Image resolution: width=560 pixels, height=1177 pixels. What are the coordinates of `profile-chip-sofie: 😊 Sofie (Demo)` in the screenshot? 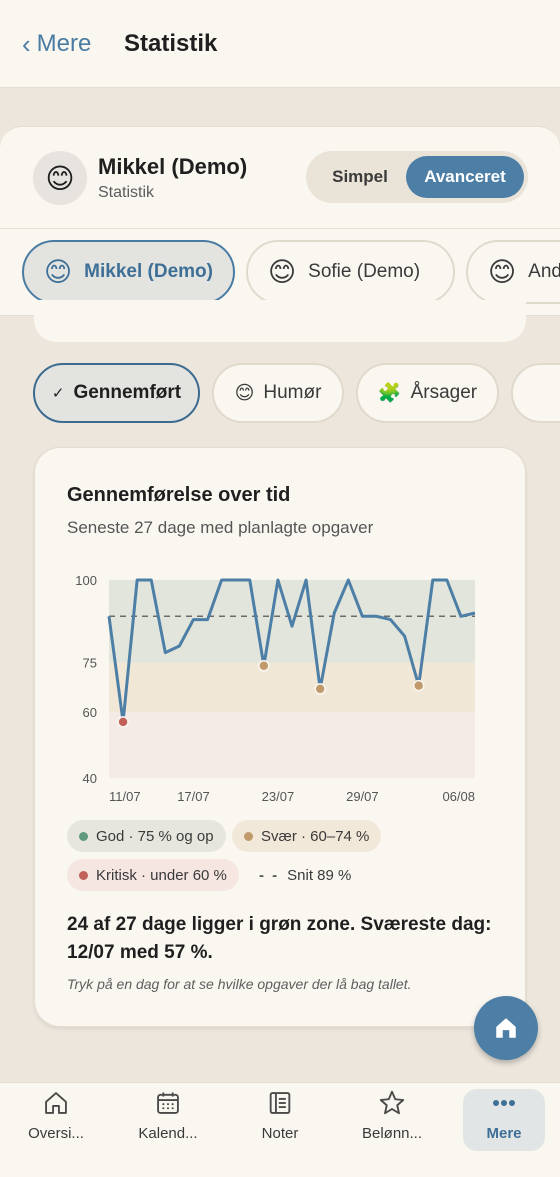 It's located at (350, 272).